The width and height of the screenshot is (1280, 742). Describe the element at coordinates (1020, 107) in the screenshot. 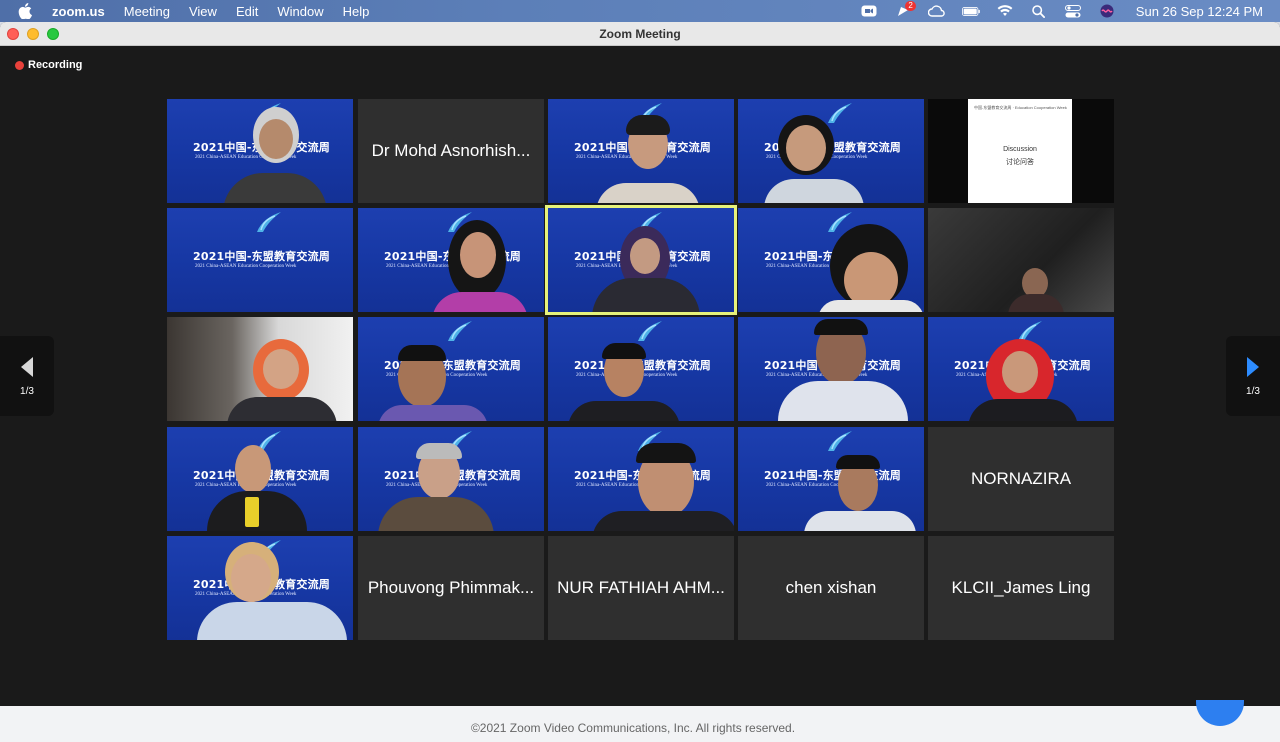

I see `slide-header: 中国-东盟教育交流周 · Education Cooperation Week` at that location.